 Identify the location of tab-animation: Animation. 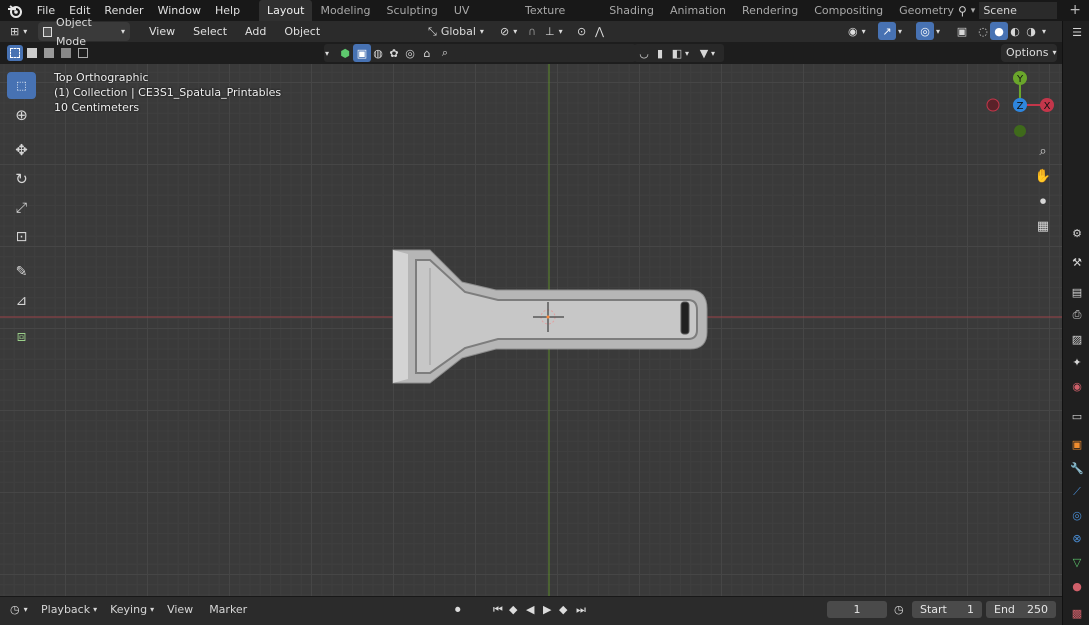
(698, 10).